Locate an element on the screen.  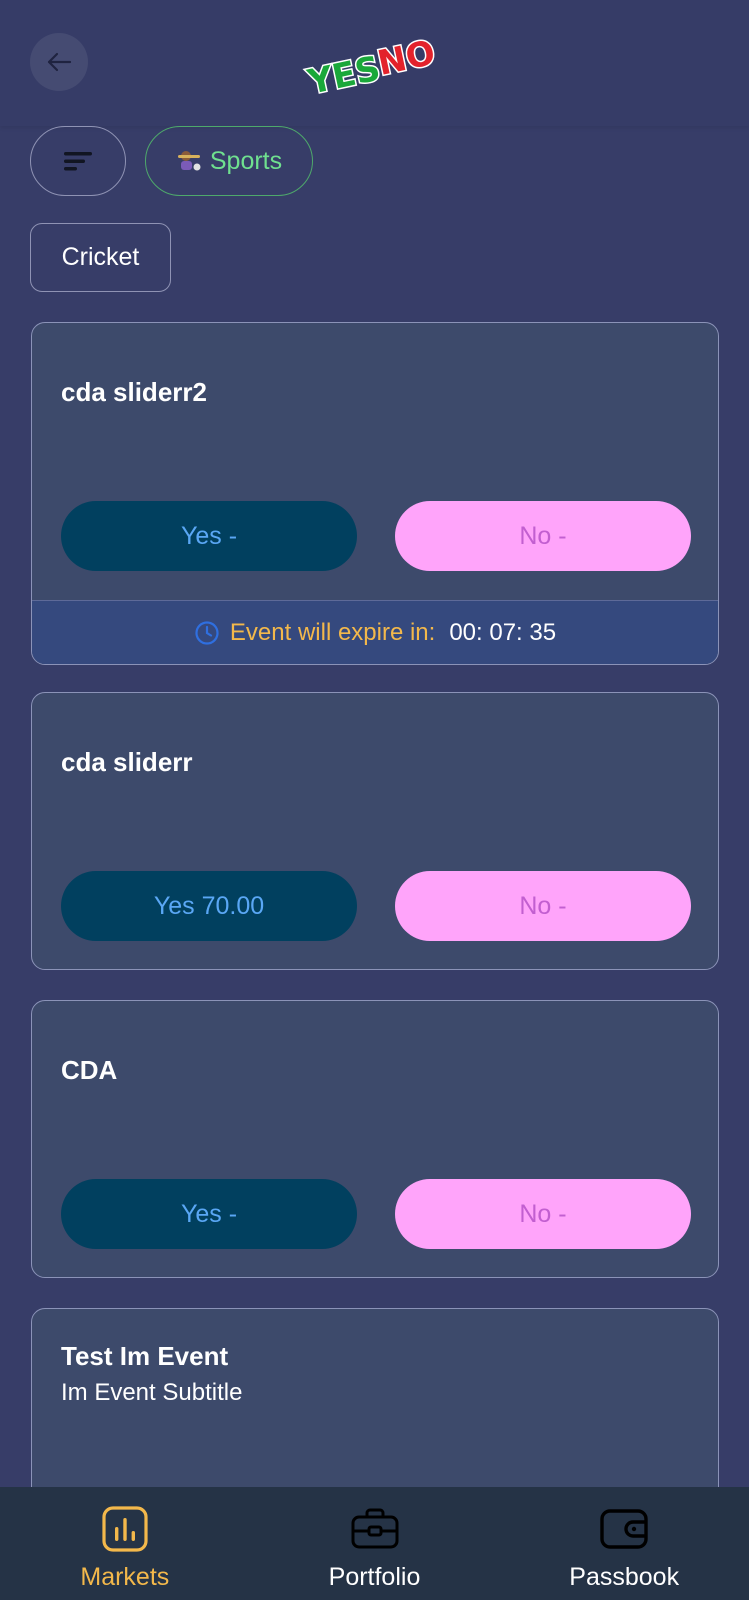
nav-item-portfolio: Portfolio is located at coordinates (375, 1543).